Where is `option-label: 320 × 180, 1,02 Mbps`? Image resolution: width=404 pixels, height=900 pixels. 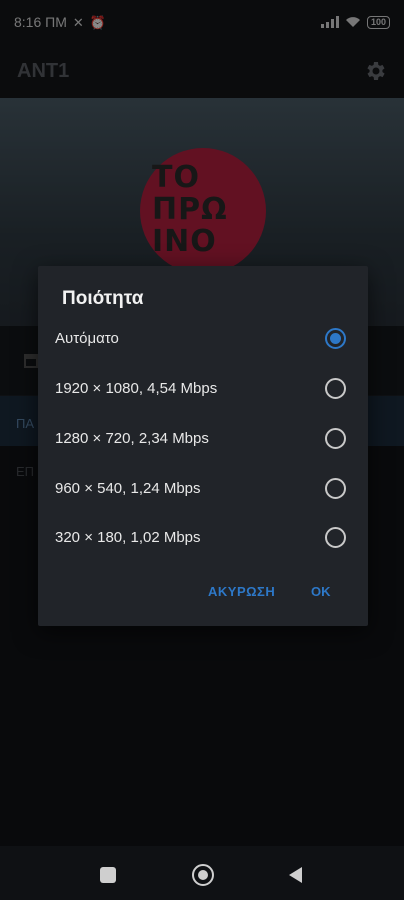
option-label: 320 × 180, 1,02 Mbps is located at coordinates (128, 537).